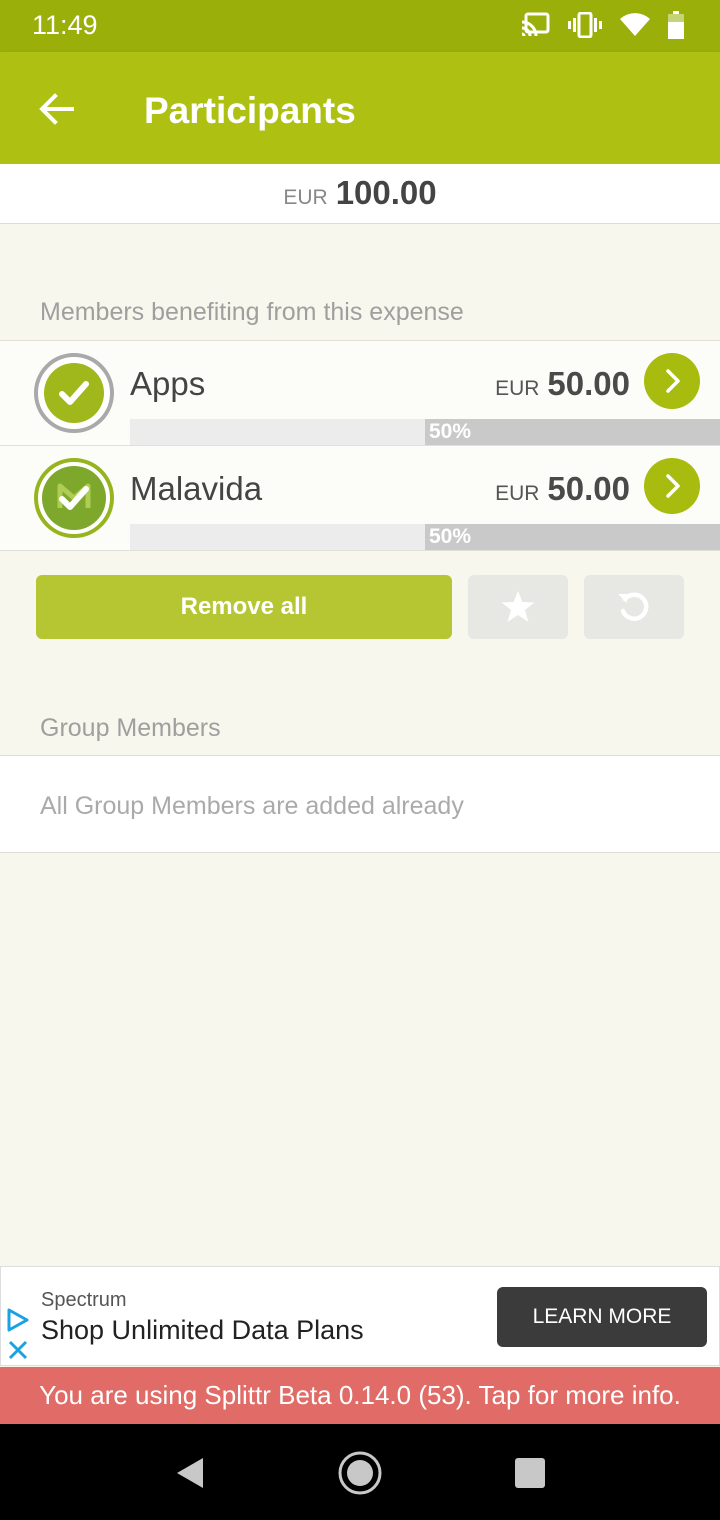 The height and width of the screenshot is (1520, 720). What do you see at coordinates (252, 806) in the screenshot?
I see `empty-state-text: All Group Members are added already` at bounding box center [252, 806].